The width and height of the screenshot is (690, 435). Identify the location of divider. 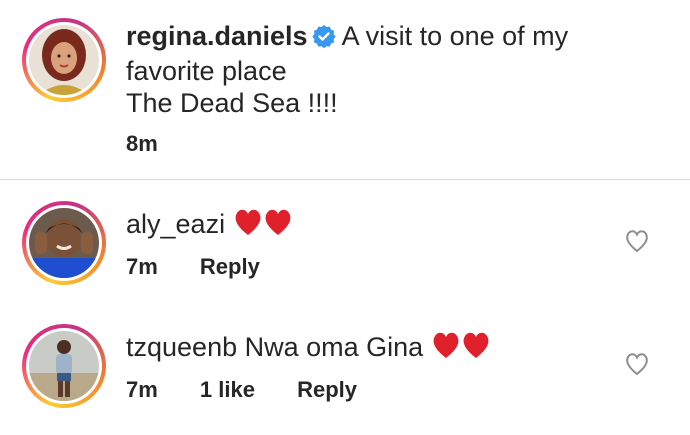
(345, 179).